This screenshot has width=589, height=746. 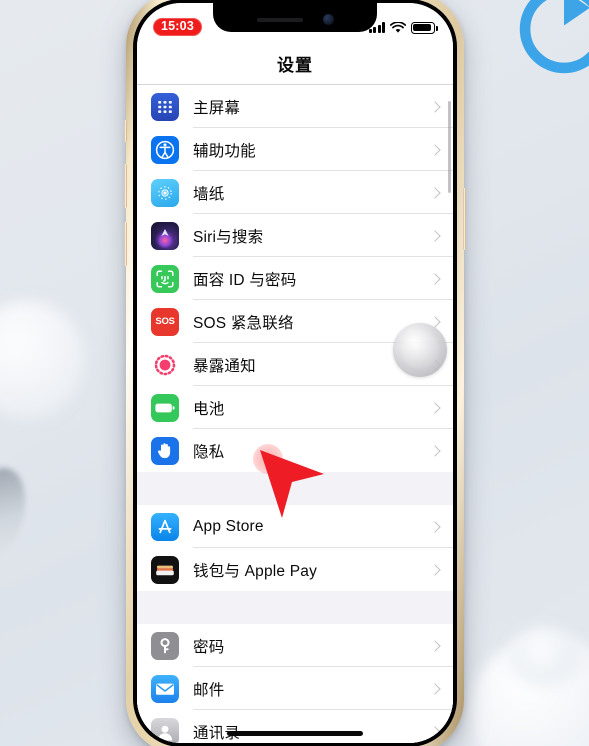 I want to click on navigation-bar: 设置, so click(x=295, y=63).